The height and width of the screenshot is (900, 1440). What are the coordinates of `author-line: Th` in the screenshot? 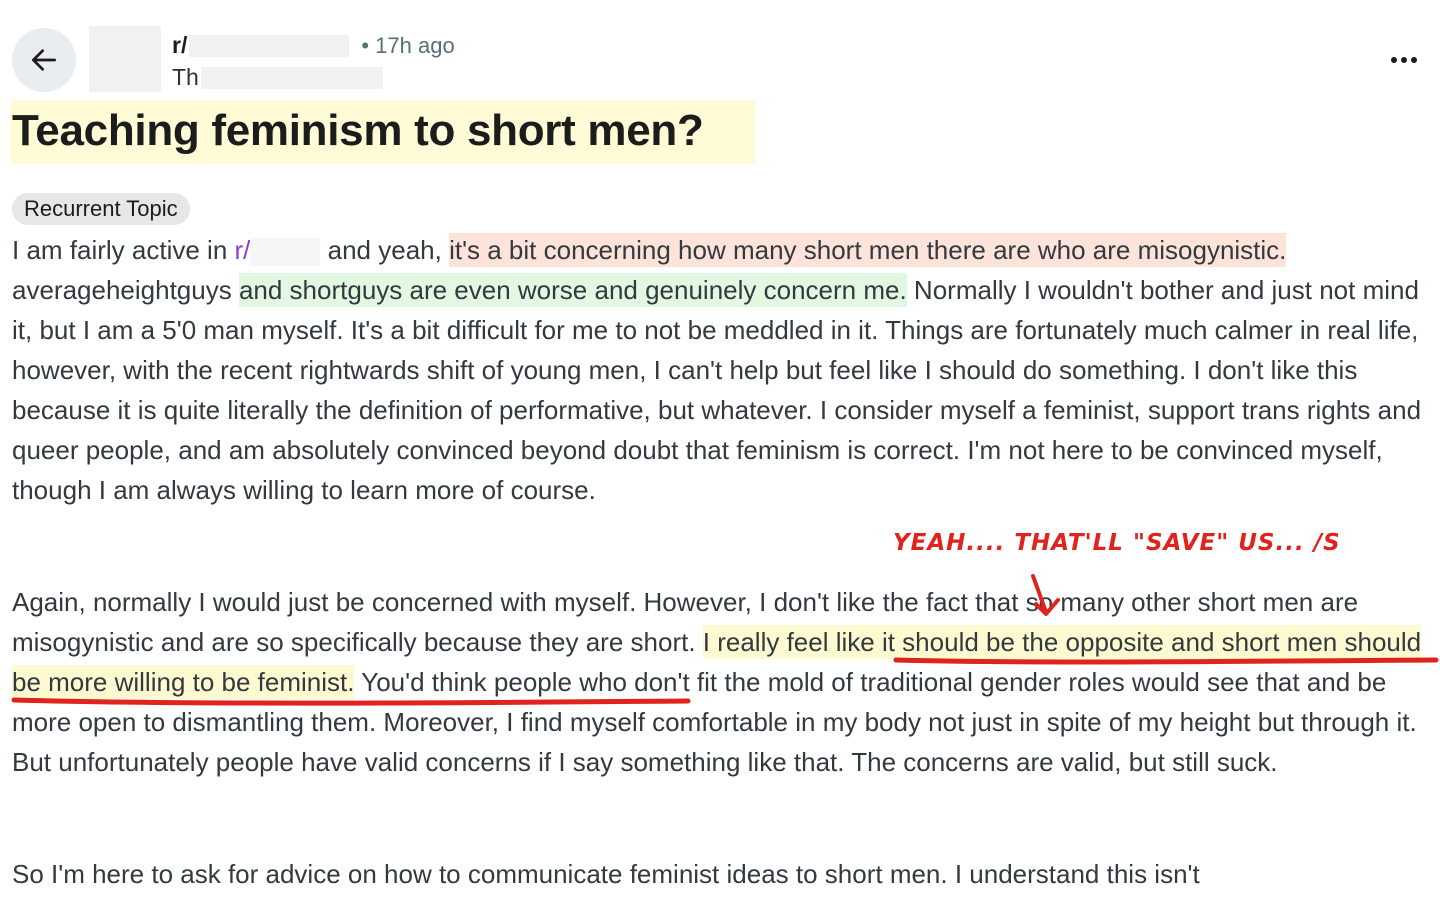 It's located at (277, 77).